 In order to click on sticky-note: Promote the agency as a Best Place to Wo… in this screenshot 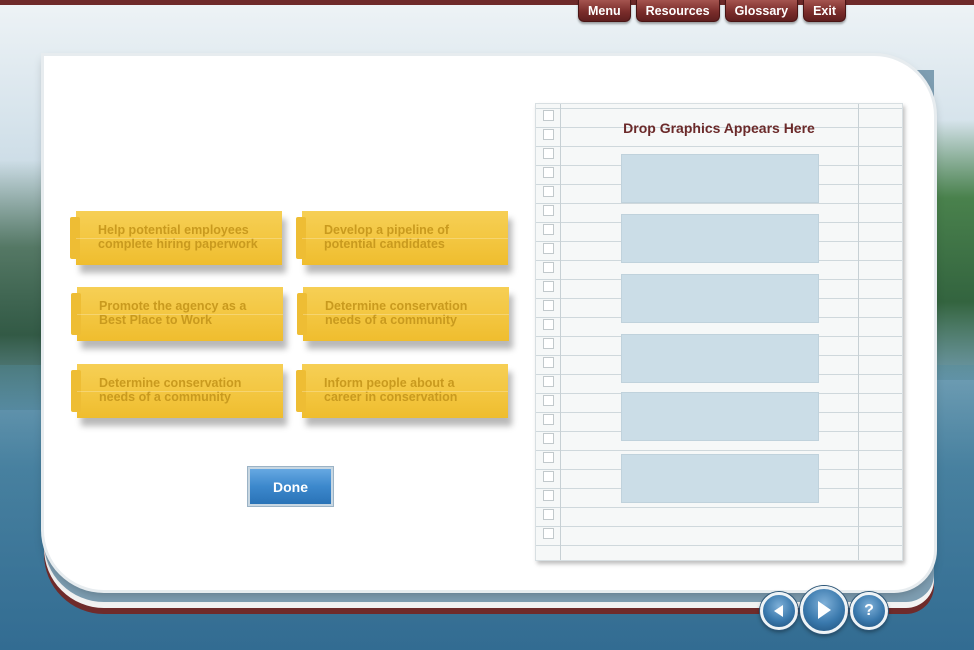, I will do `click(177, 314)`.